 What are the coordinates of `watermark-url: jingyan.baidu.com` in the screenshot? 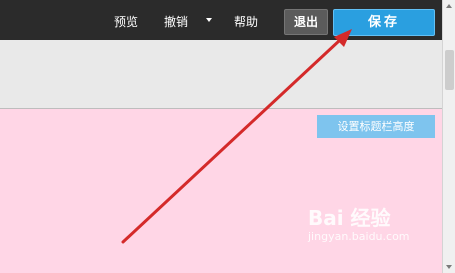 It's located at (359, 236).